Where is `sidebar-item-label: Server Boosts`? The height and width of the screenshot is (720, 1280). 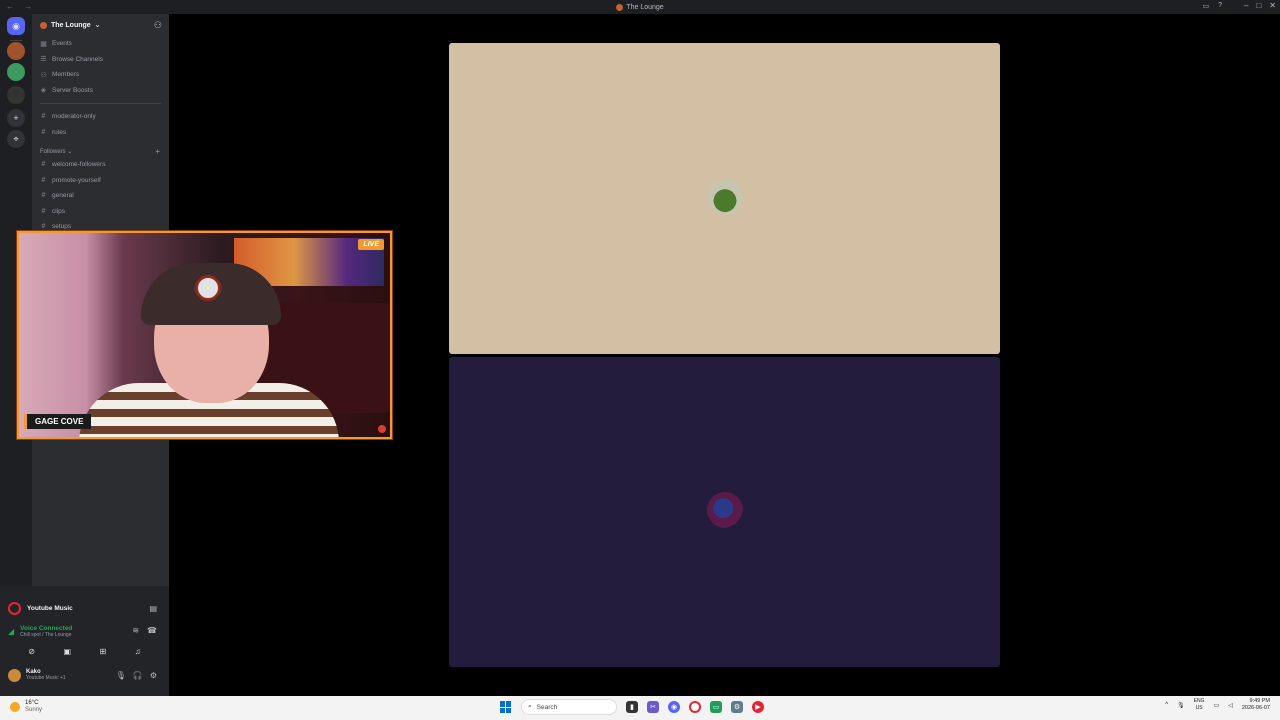
sidebar-item-label: Server Boosts is located at coordinates (72, 90).